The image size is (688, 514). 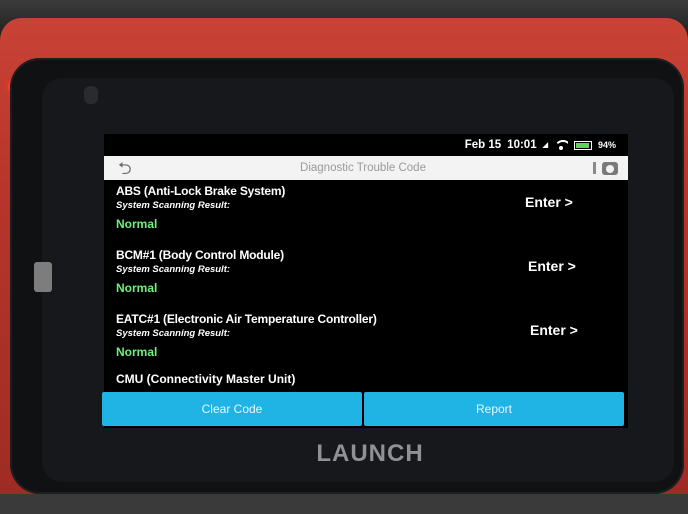 What do you see at coordinates (363, 409) in the screenshot?
I see `action-bar: Clear Code Report` at bounding box center [363, 409].